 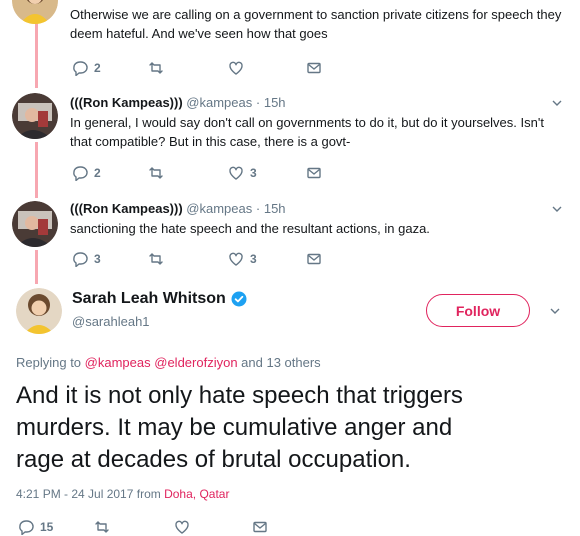 What do you see at coordinates (281, 362) in the screenshot?
I see `replying-suffix: and 13 others` at bounding box center [281, 362].